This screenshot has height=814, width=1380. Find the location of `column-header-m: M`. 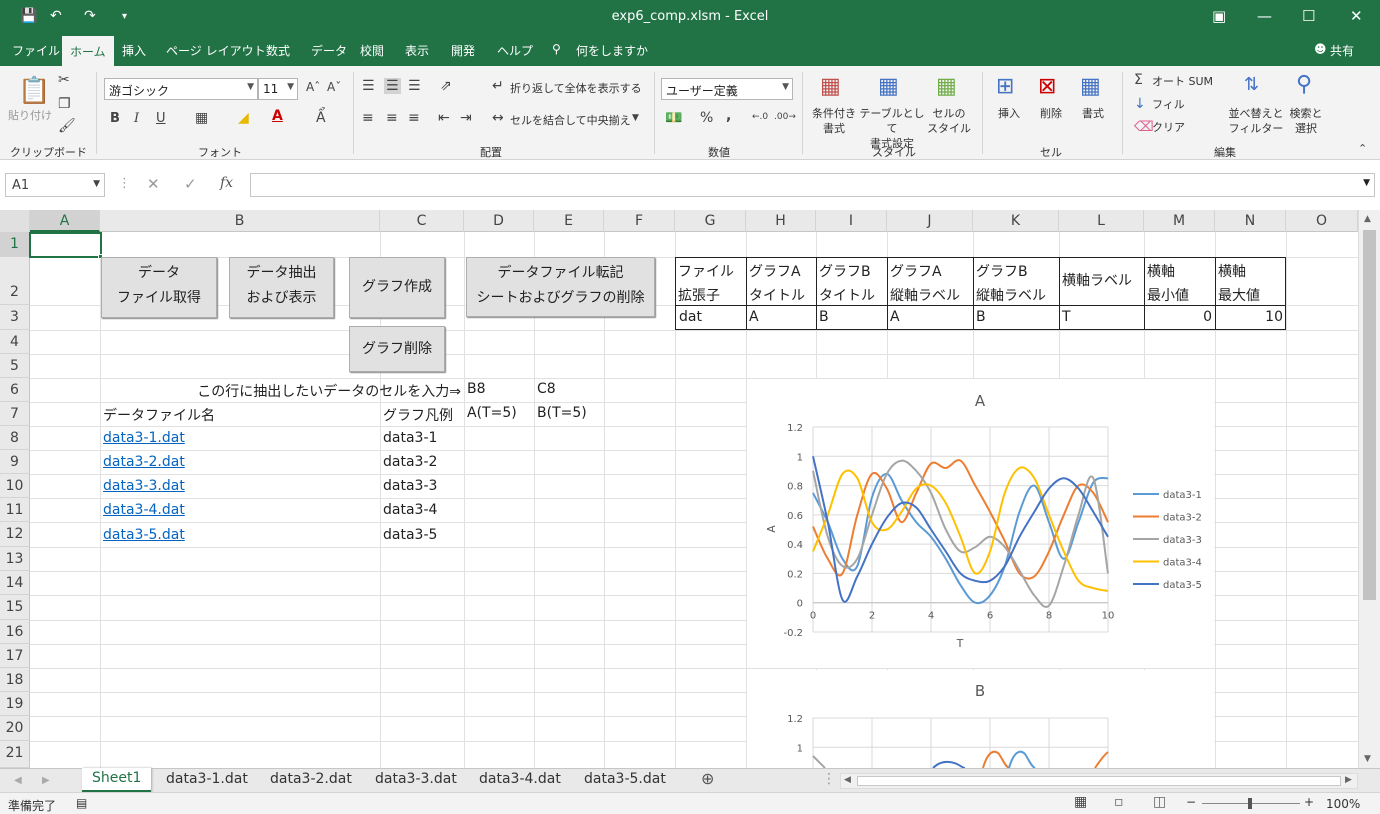

column-header-m: M is located at coordinates (1179, 221).